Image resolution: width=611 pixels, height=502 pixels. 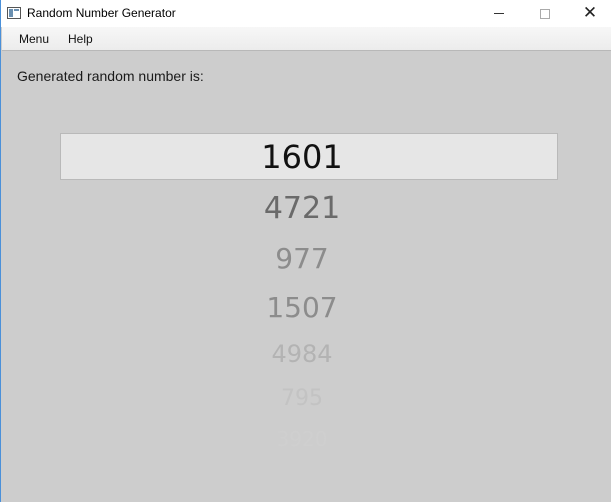 What do you see at coordinates (306, 39) in the screenshot?
I see `menu-bar: Menu Help` at bounding box center [306, 39].